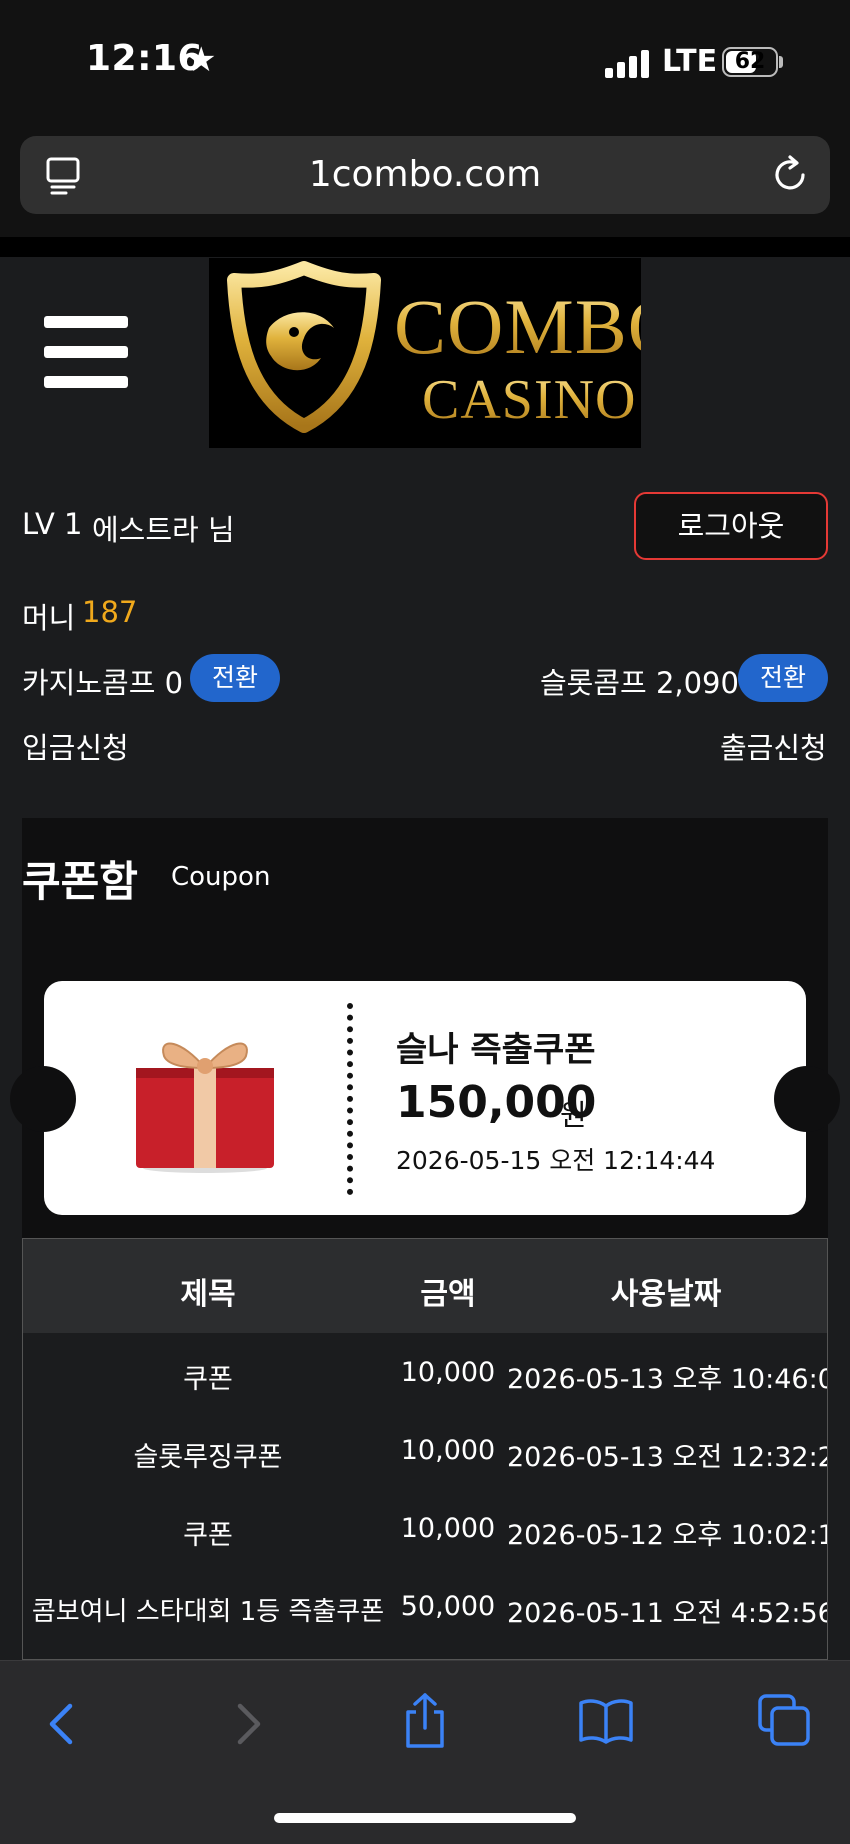 Image resolution: width=850 pixels, height=1844 pixels. What do you see at coordinates (667, 1535) in the screenshot?
I see `row-date: 2026-05-12 오후 10:02:19` at bounding box center [667, 1535].